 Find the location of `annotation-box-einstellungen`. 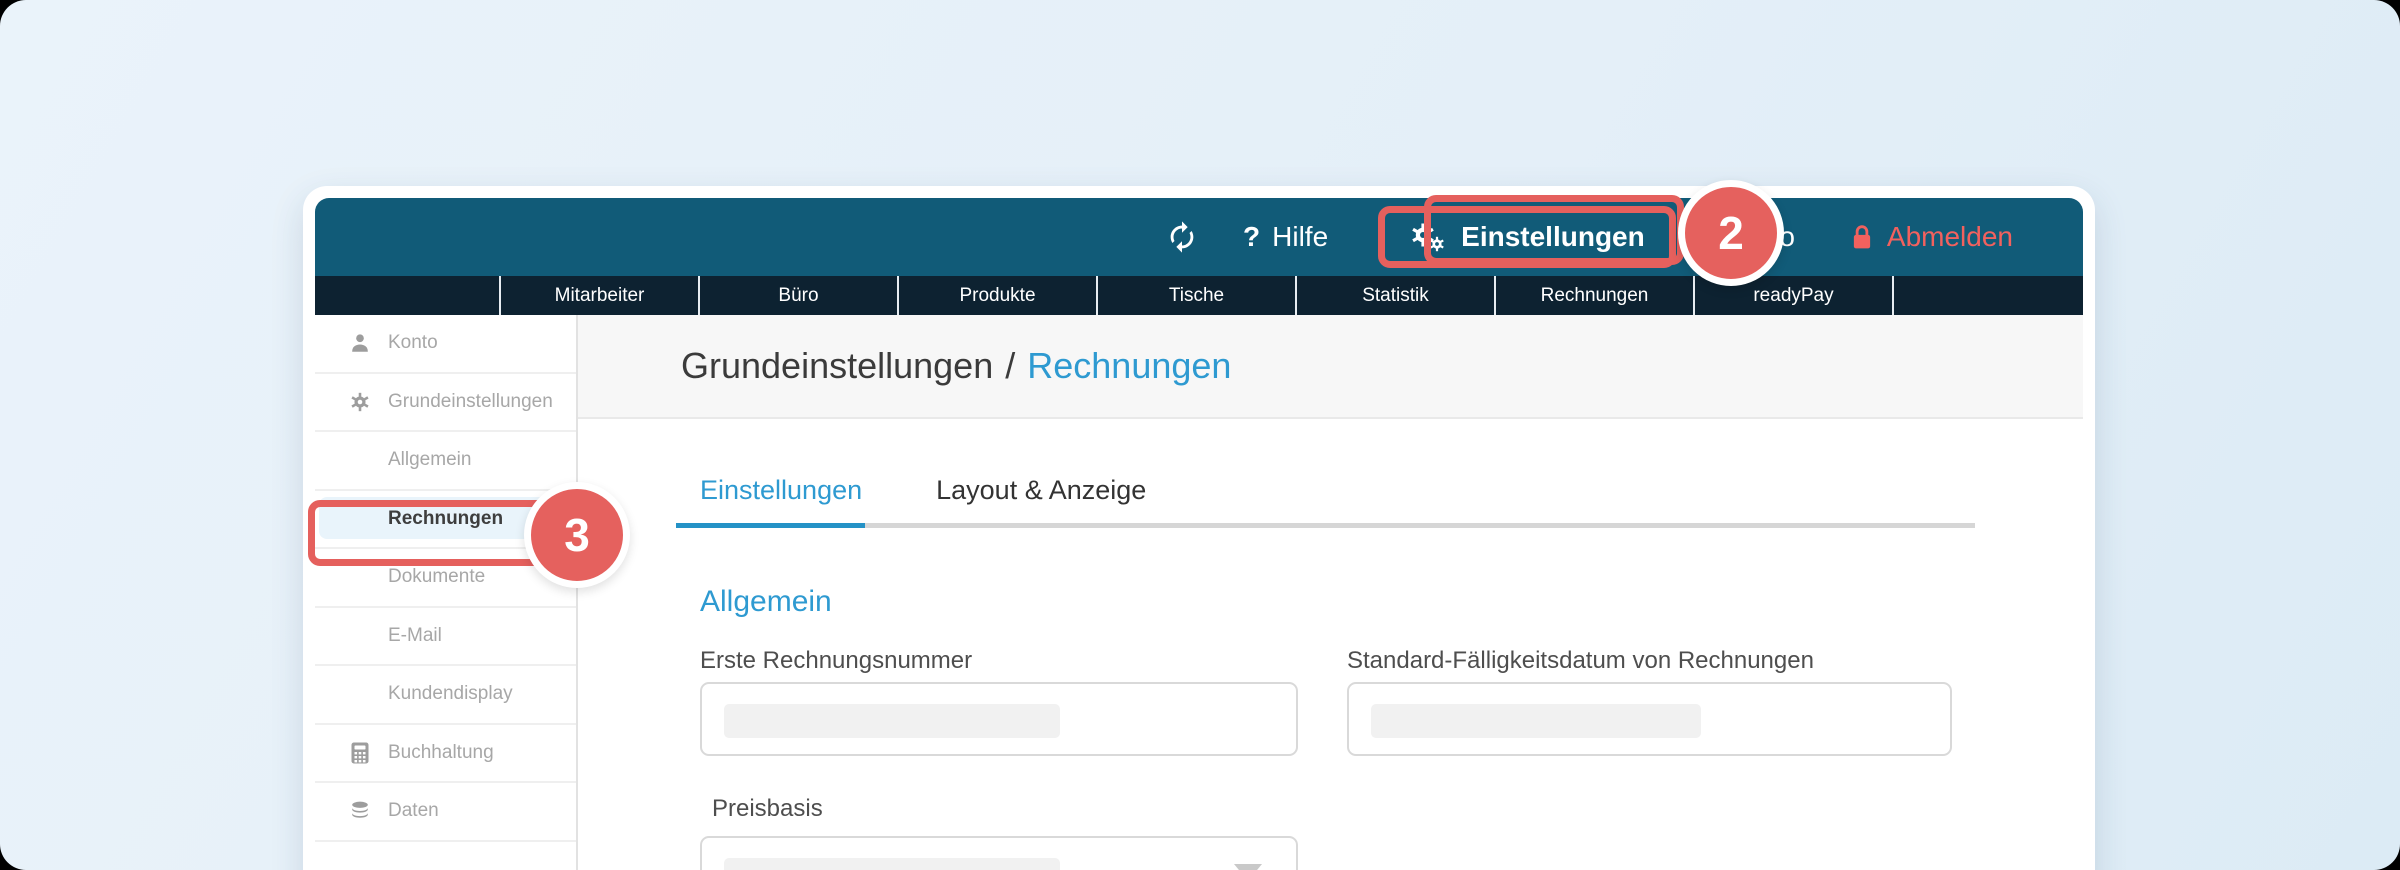

annotation-box-einstellungen is located at coordinates (1554, 230).